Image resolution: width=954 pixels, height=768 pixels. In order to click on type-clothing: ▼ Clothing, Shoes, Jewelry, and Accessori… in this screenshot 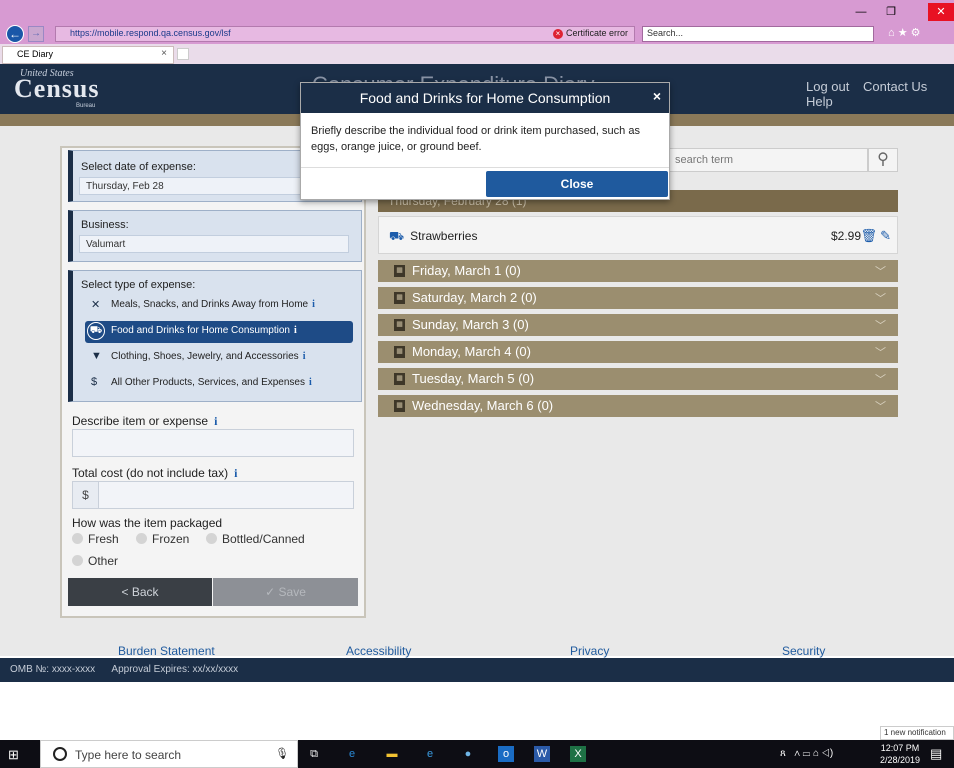, I will do `click(219, 358)`.